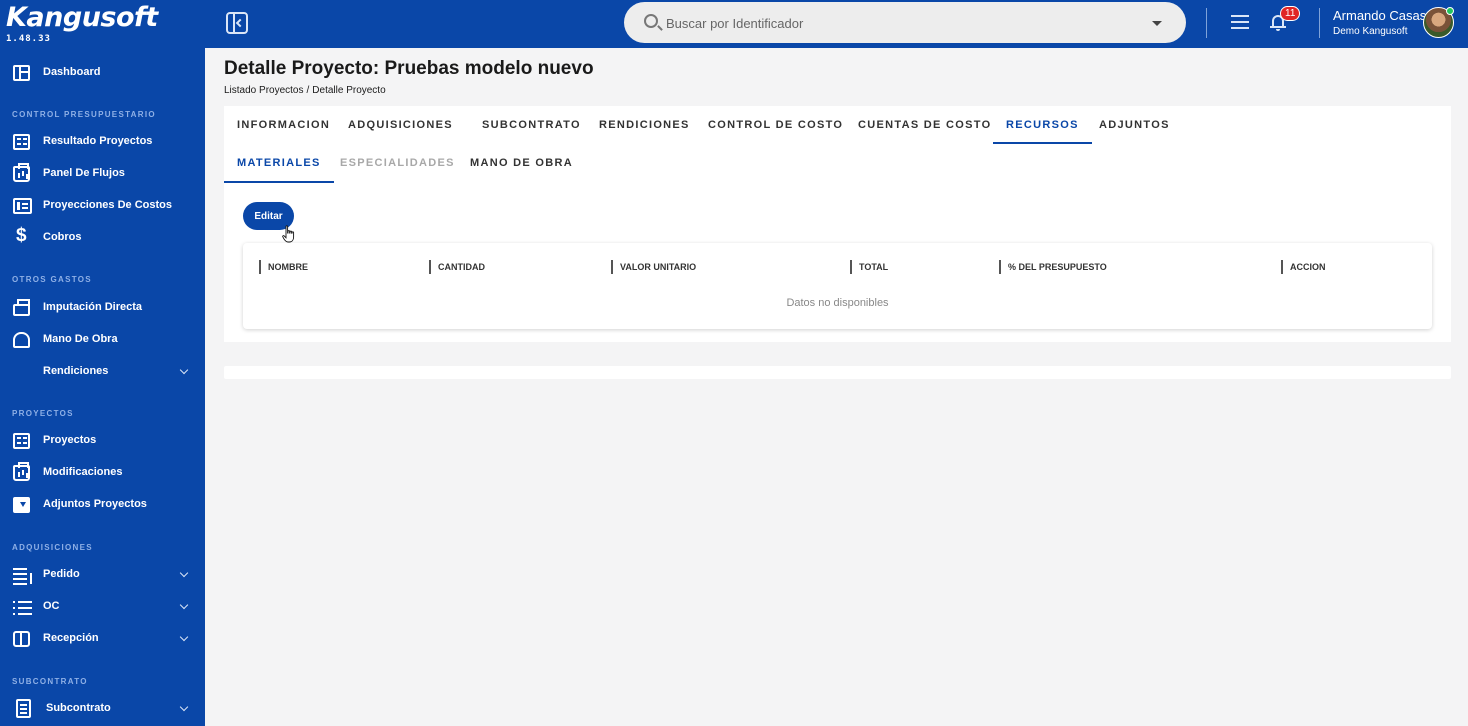 The width and height of the screenshot is (1468, 726). What do you see at coordinates (102, 73) in the screenshot?
I see `sidebar-item-dashboard: Dashboard` at bounding box center [102, 73].